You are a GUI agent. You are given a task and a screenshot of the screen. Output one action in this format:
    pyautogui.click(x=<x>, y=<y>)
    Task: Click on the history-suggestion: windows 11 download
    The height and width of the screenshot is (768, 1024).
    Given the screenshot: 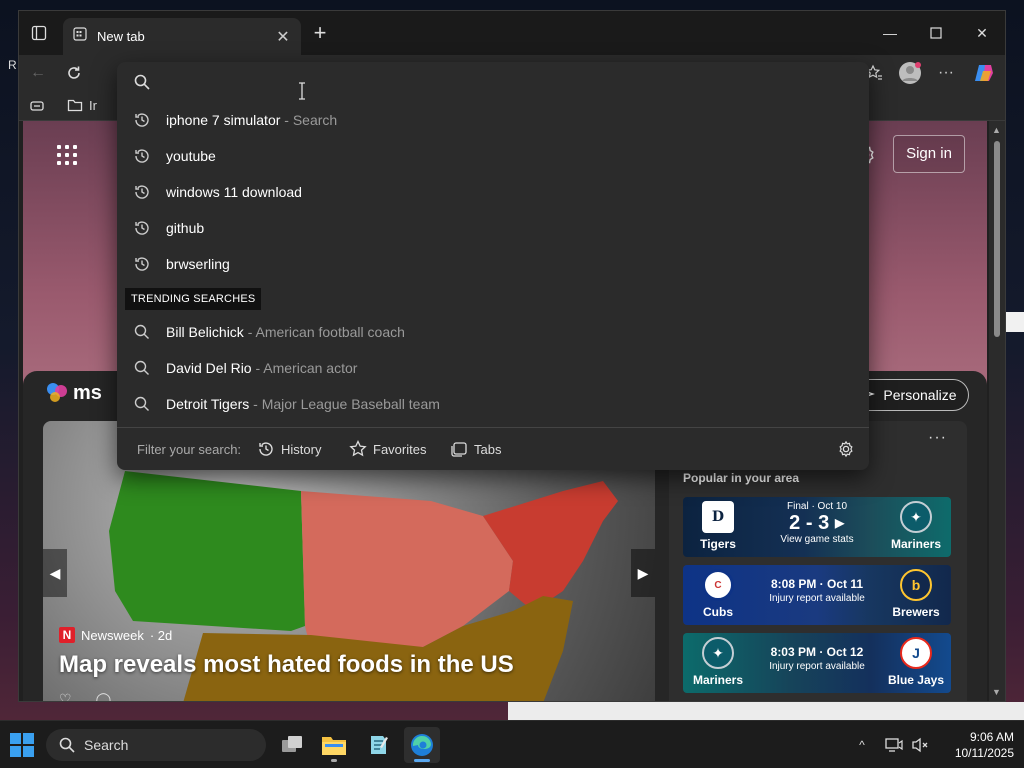 What is the action you would take?
    pyautogui.click(x=493, y=192)
    